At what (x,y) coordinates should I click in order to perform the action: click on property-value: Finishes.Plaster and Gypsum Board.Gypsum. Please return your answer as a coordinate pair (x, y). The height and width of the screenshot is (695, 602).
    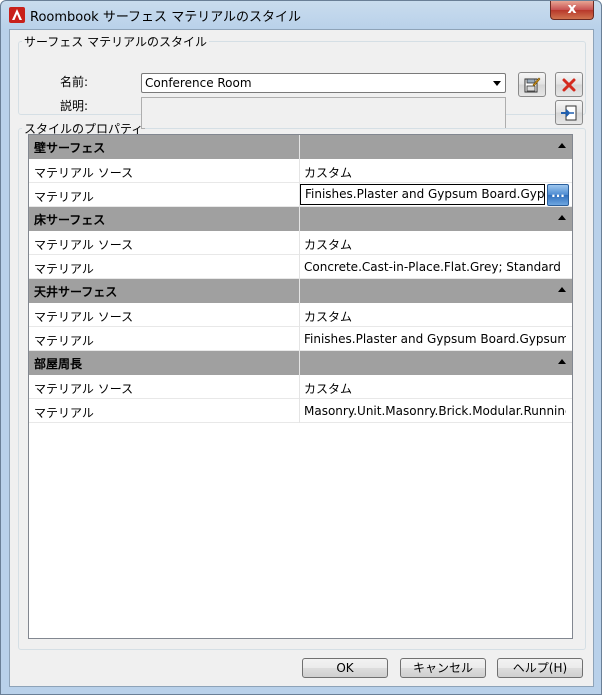
    Looking at the image, I should click on (435, 339).